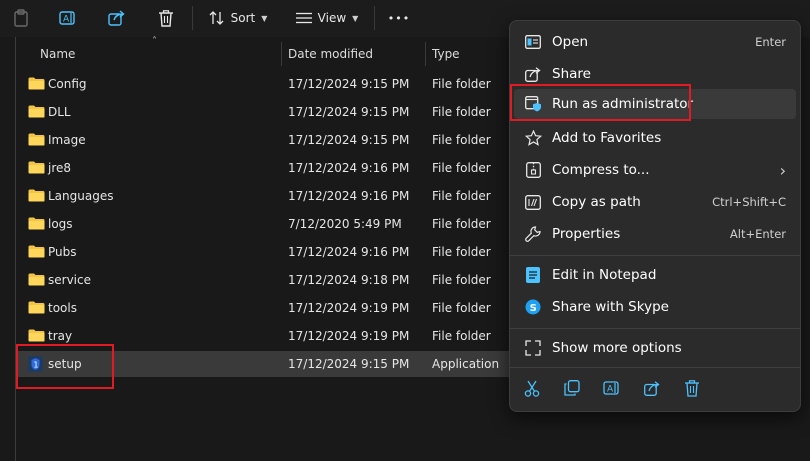  What do you see at coordinates (69, 280) in the screenshot?
I see `file-name: service` at bounding box center [69, 280].